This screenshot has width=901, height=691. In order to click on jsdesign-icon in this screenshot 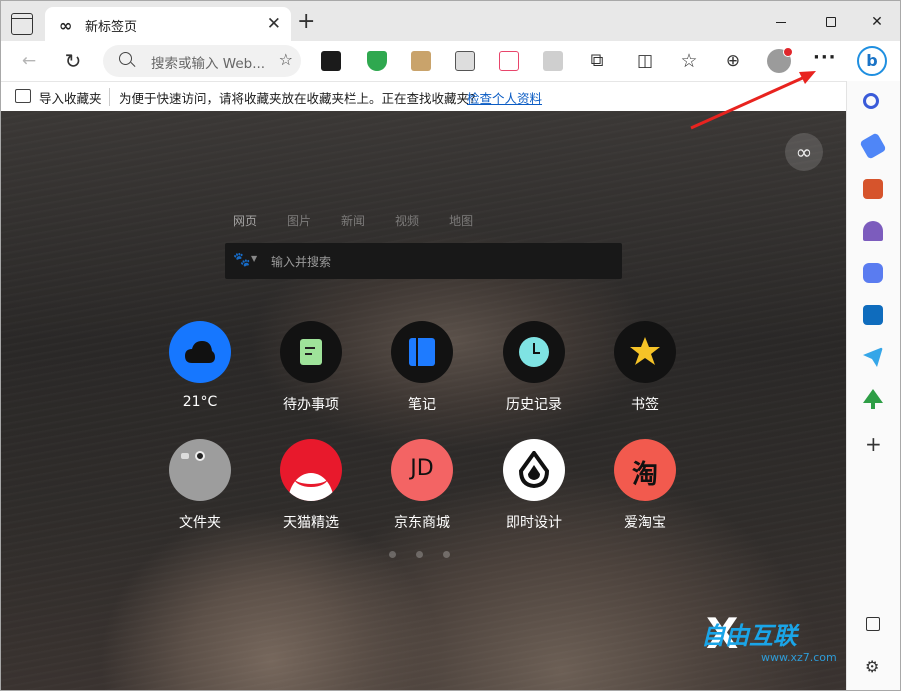, I will do `click(534, 470)`.